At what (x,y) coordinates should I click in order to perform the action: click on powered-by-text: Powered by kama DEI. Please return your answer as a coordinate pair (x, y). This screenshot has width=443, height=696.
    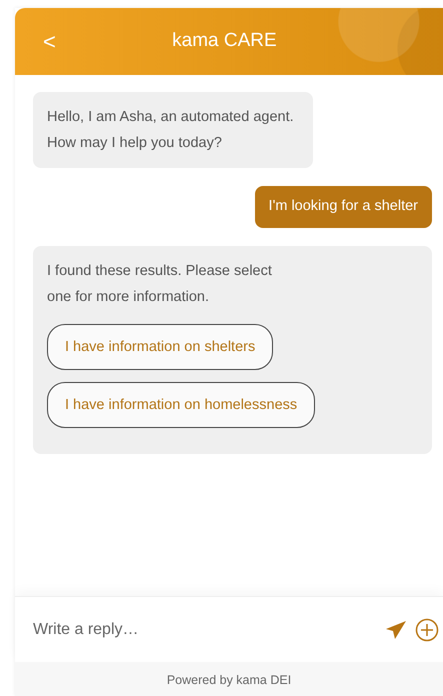
    Looking at the image, I should click on (229, 679).